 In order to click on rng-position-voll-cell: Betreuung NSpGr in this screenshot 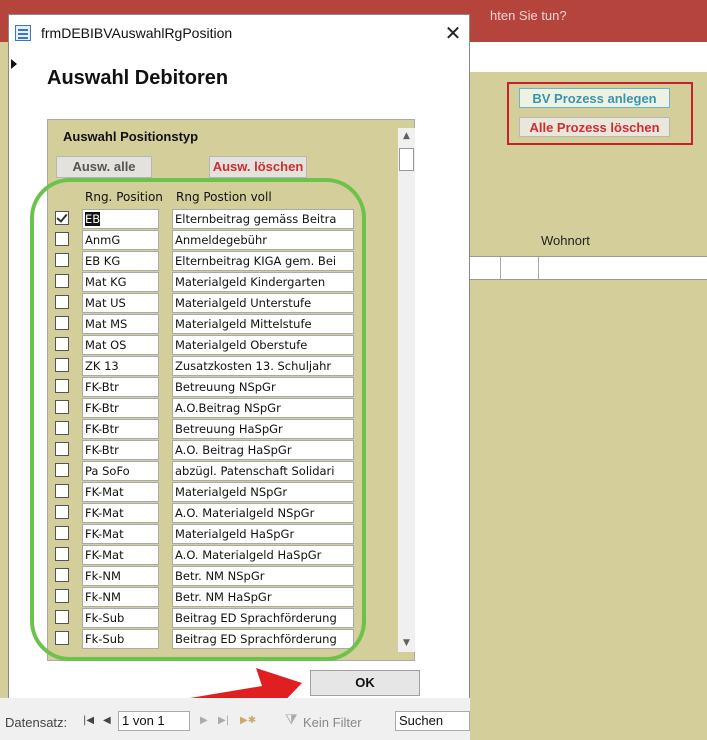, I will do `click(263, 387)`.